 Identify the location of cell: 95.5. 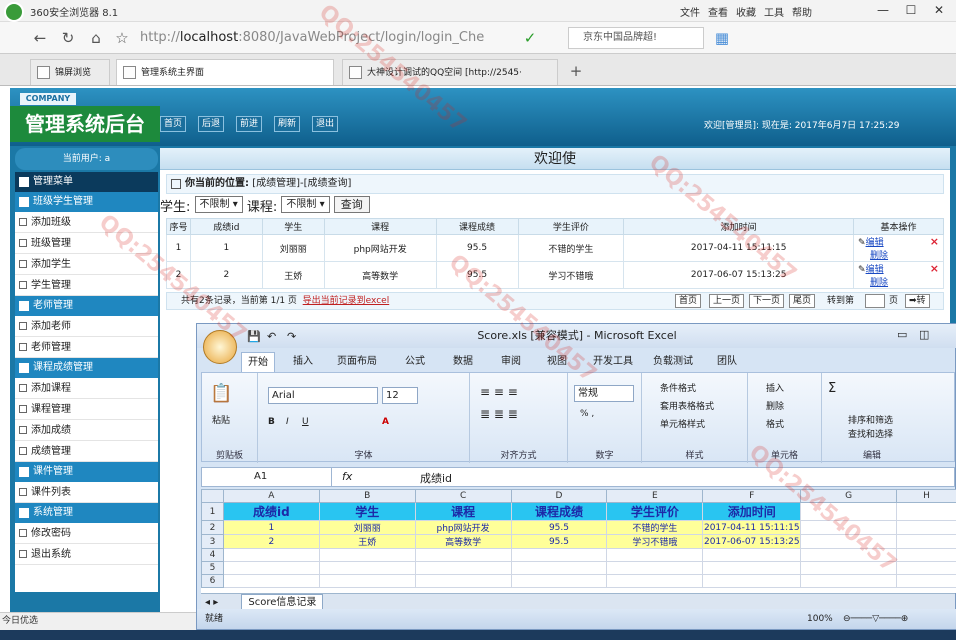
(559, 527).